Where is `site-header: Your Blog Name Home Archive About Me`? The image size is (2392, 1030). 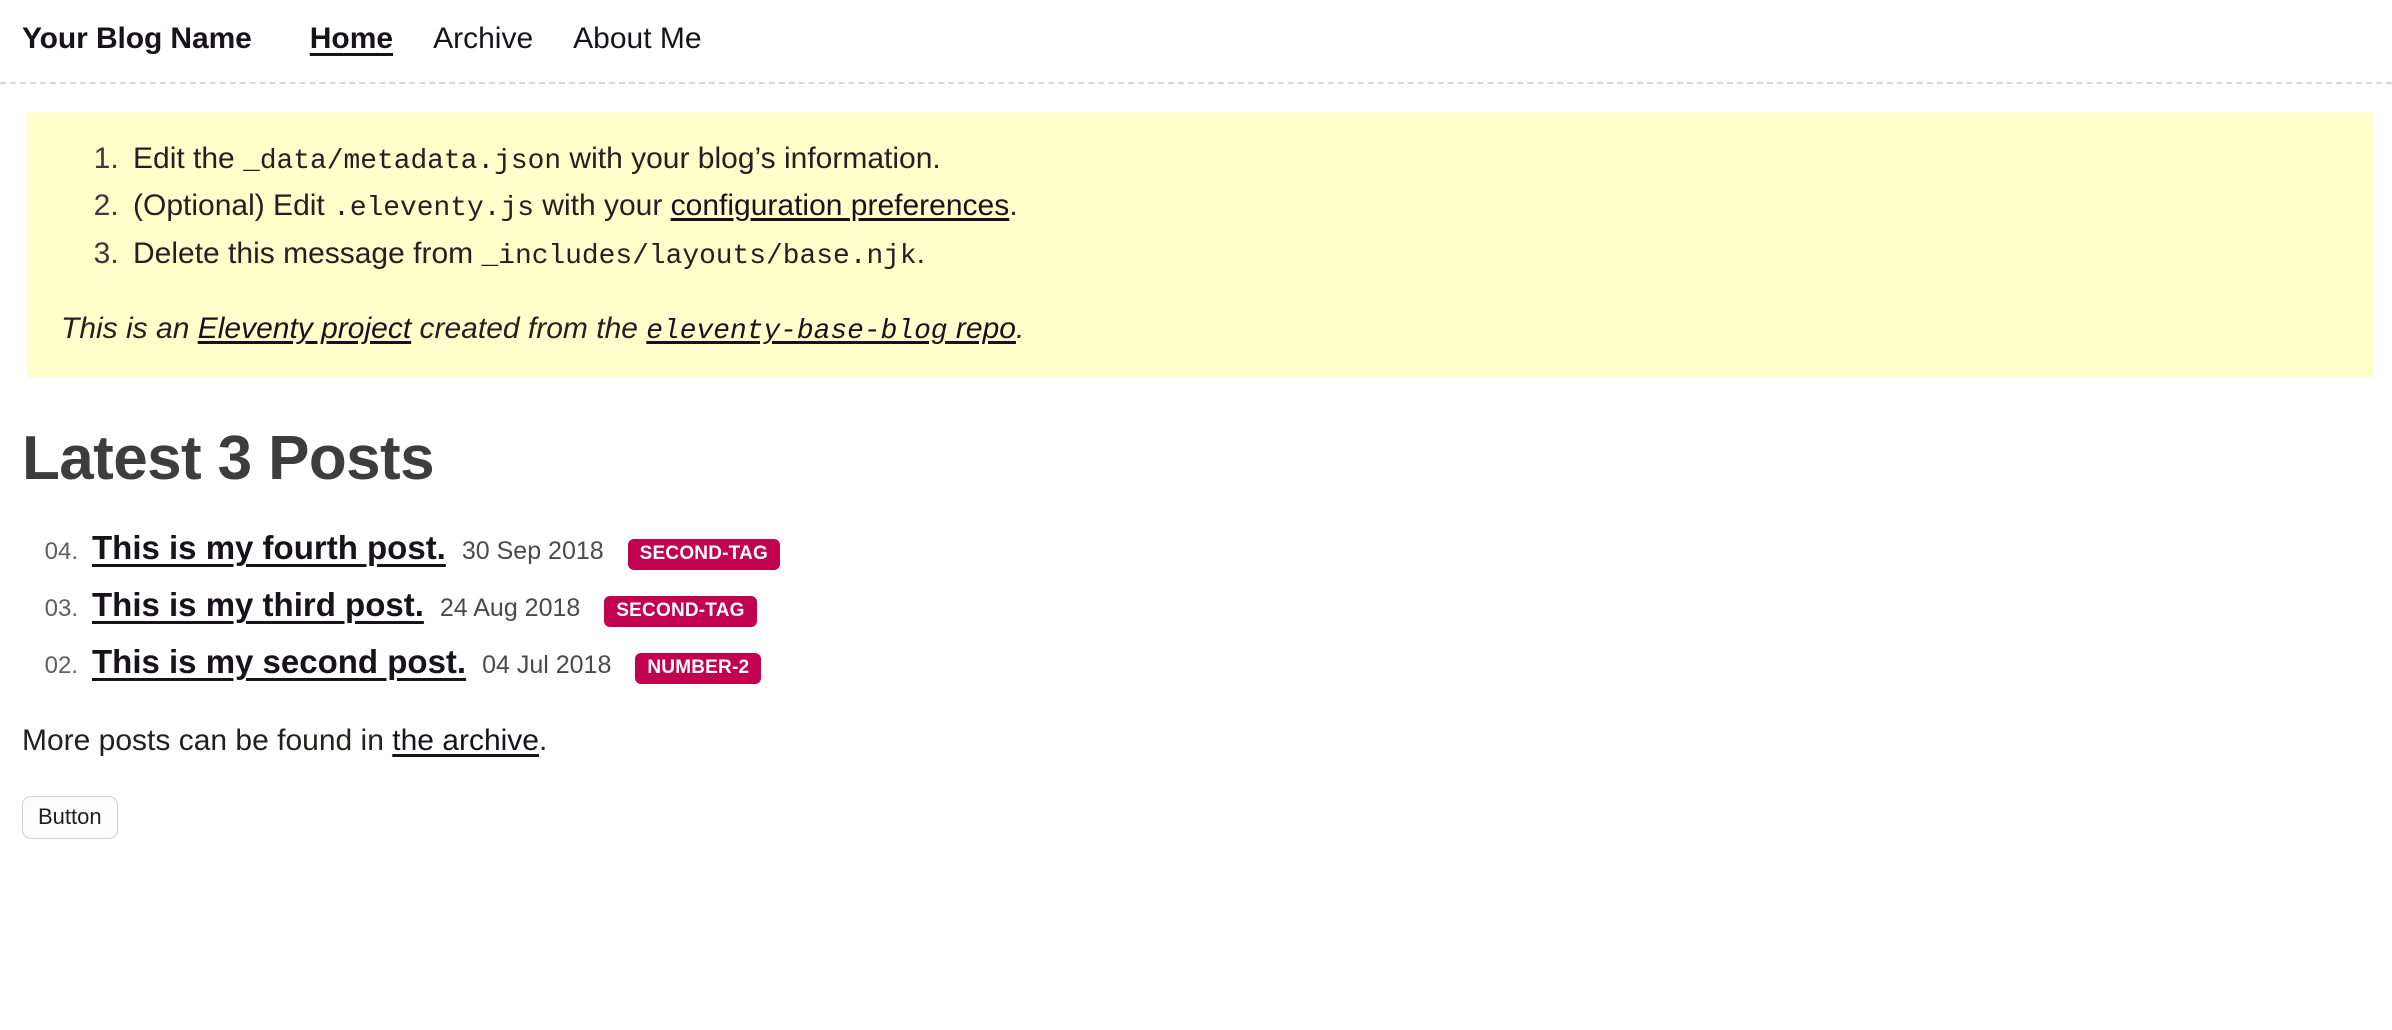 site-header: Your Blog Name Home Archive About Me is located at coordinates (1196, 42).